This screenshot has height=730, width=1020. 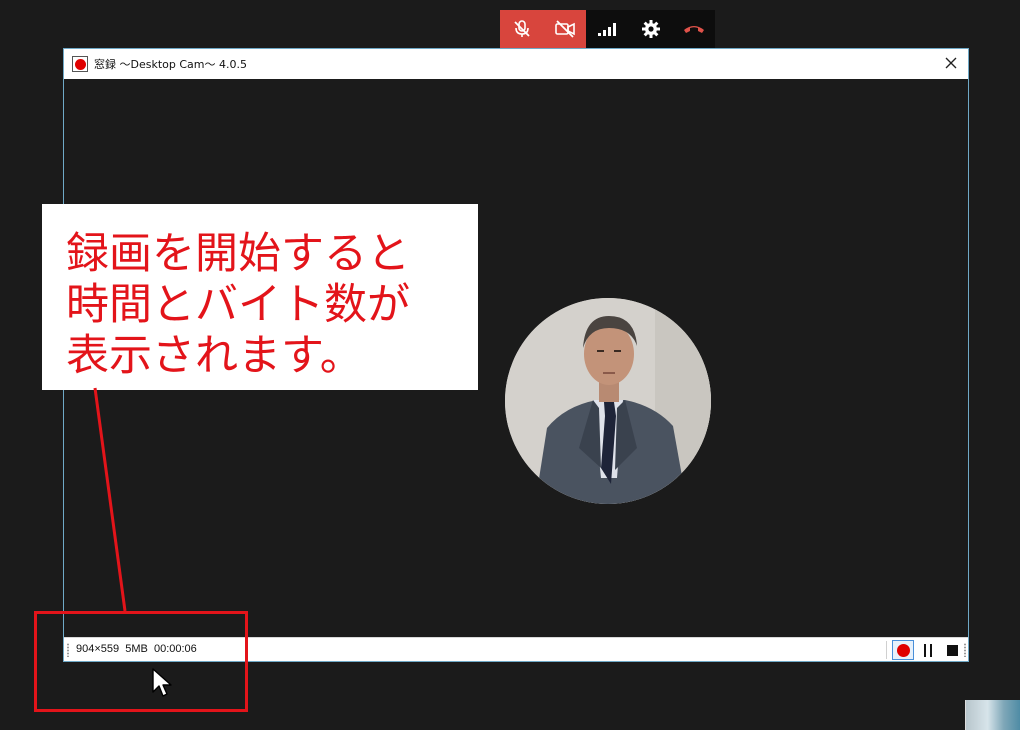 I want to click on annotation-highlight-box, so click(x=141, y=661).